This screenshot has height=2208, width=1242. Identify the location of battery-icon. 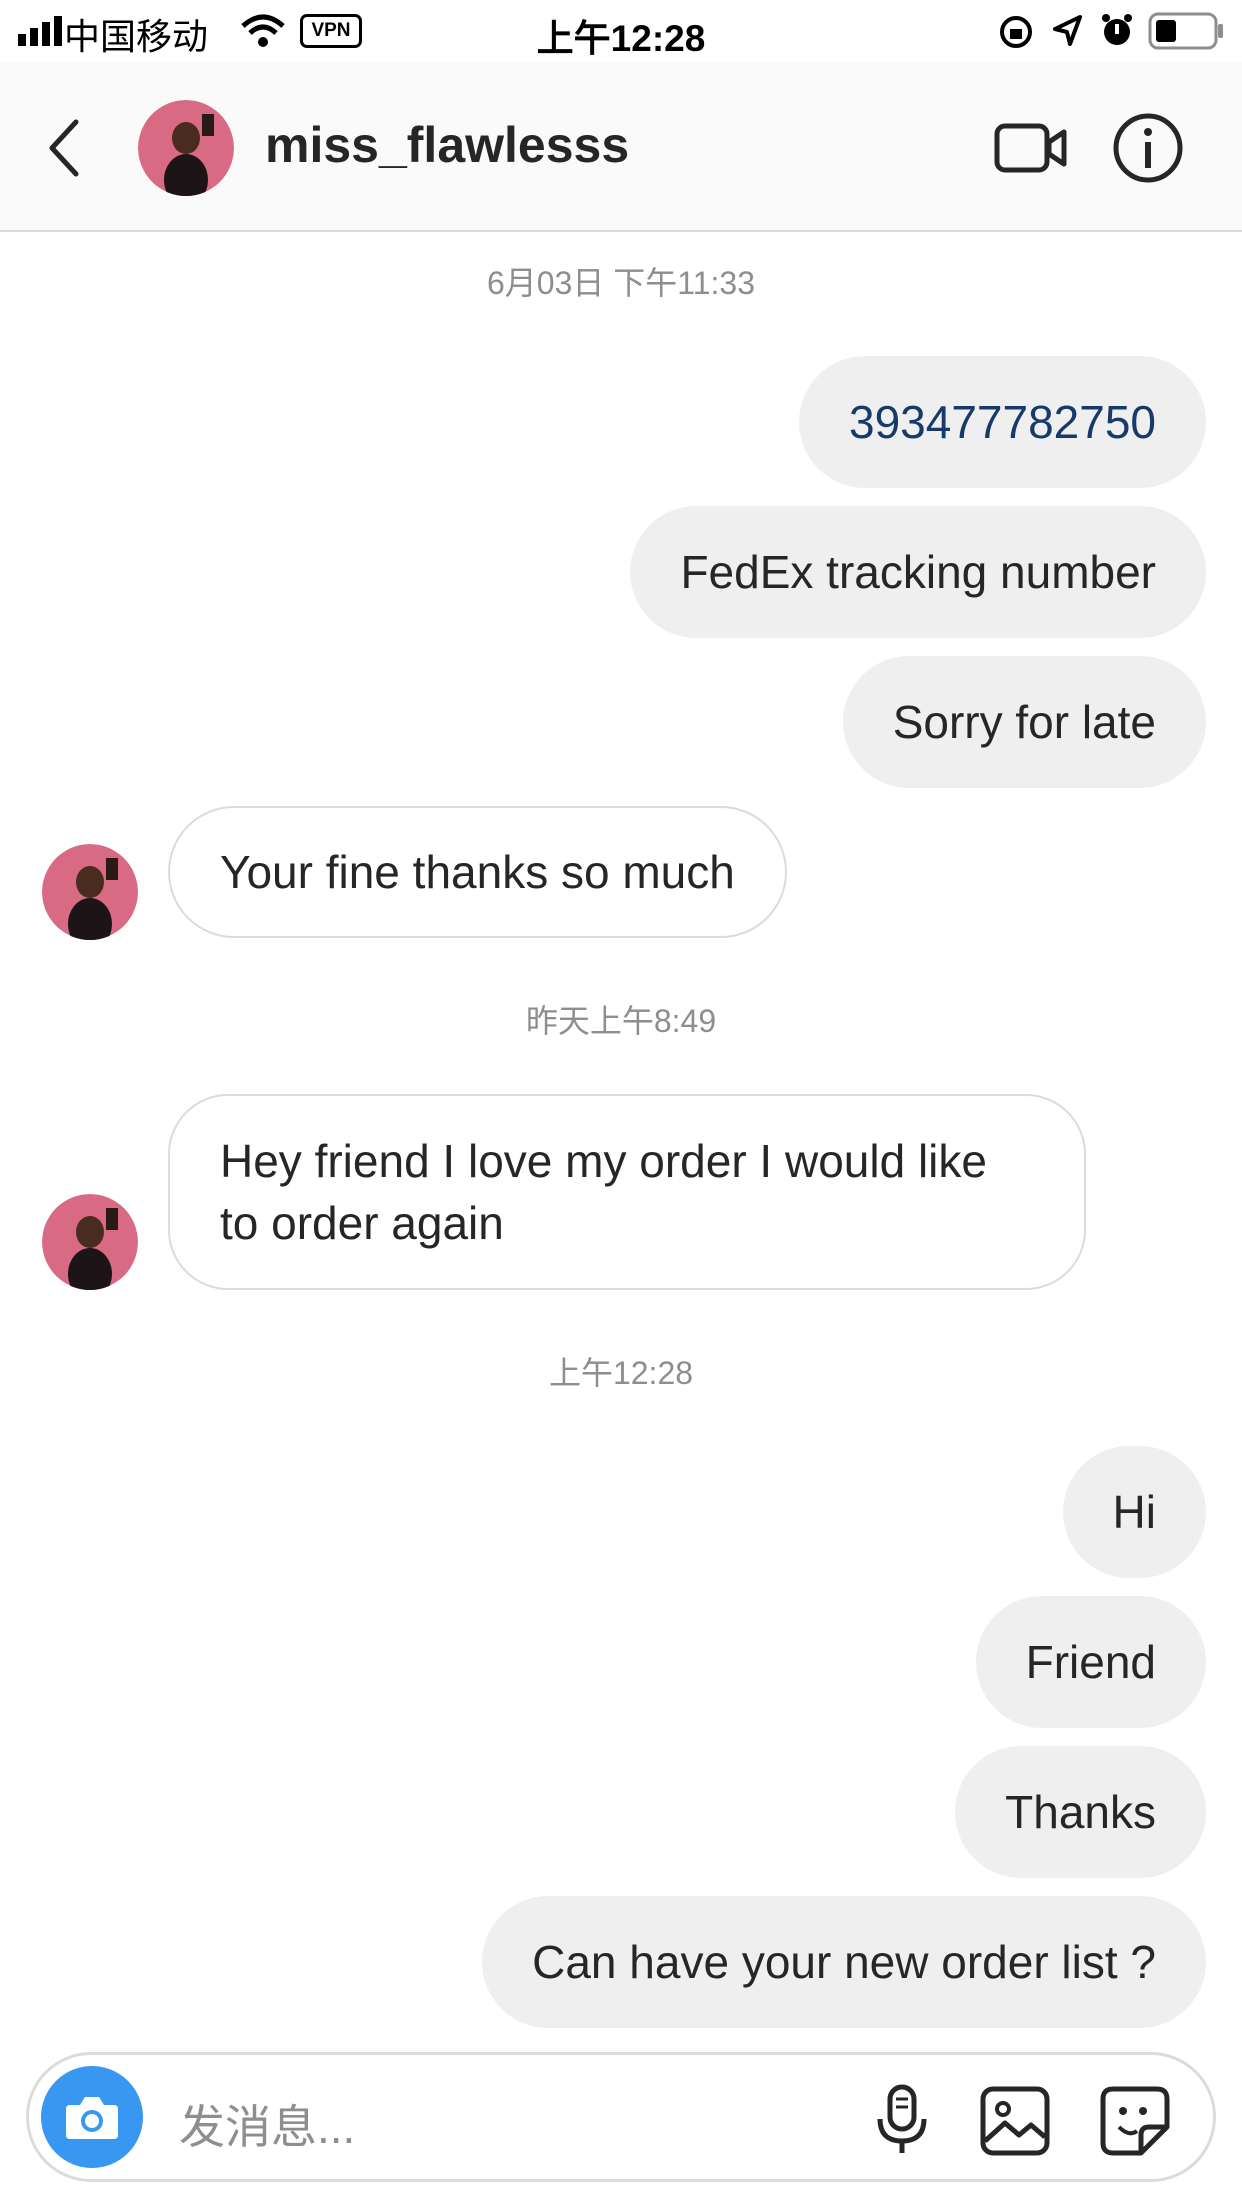
(1185, 31).